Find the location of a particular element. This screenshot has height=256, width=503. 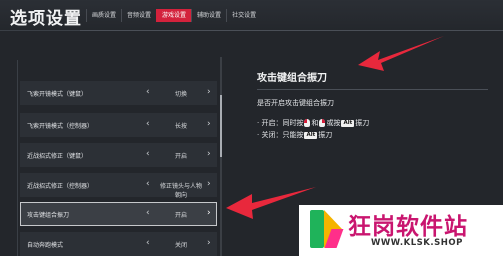

setting-row-attack-parry-combo: 攻击键组合振刀 ‹ 开启 › is located at coordinates (118, 214).